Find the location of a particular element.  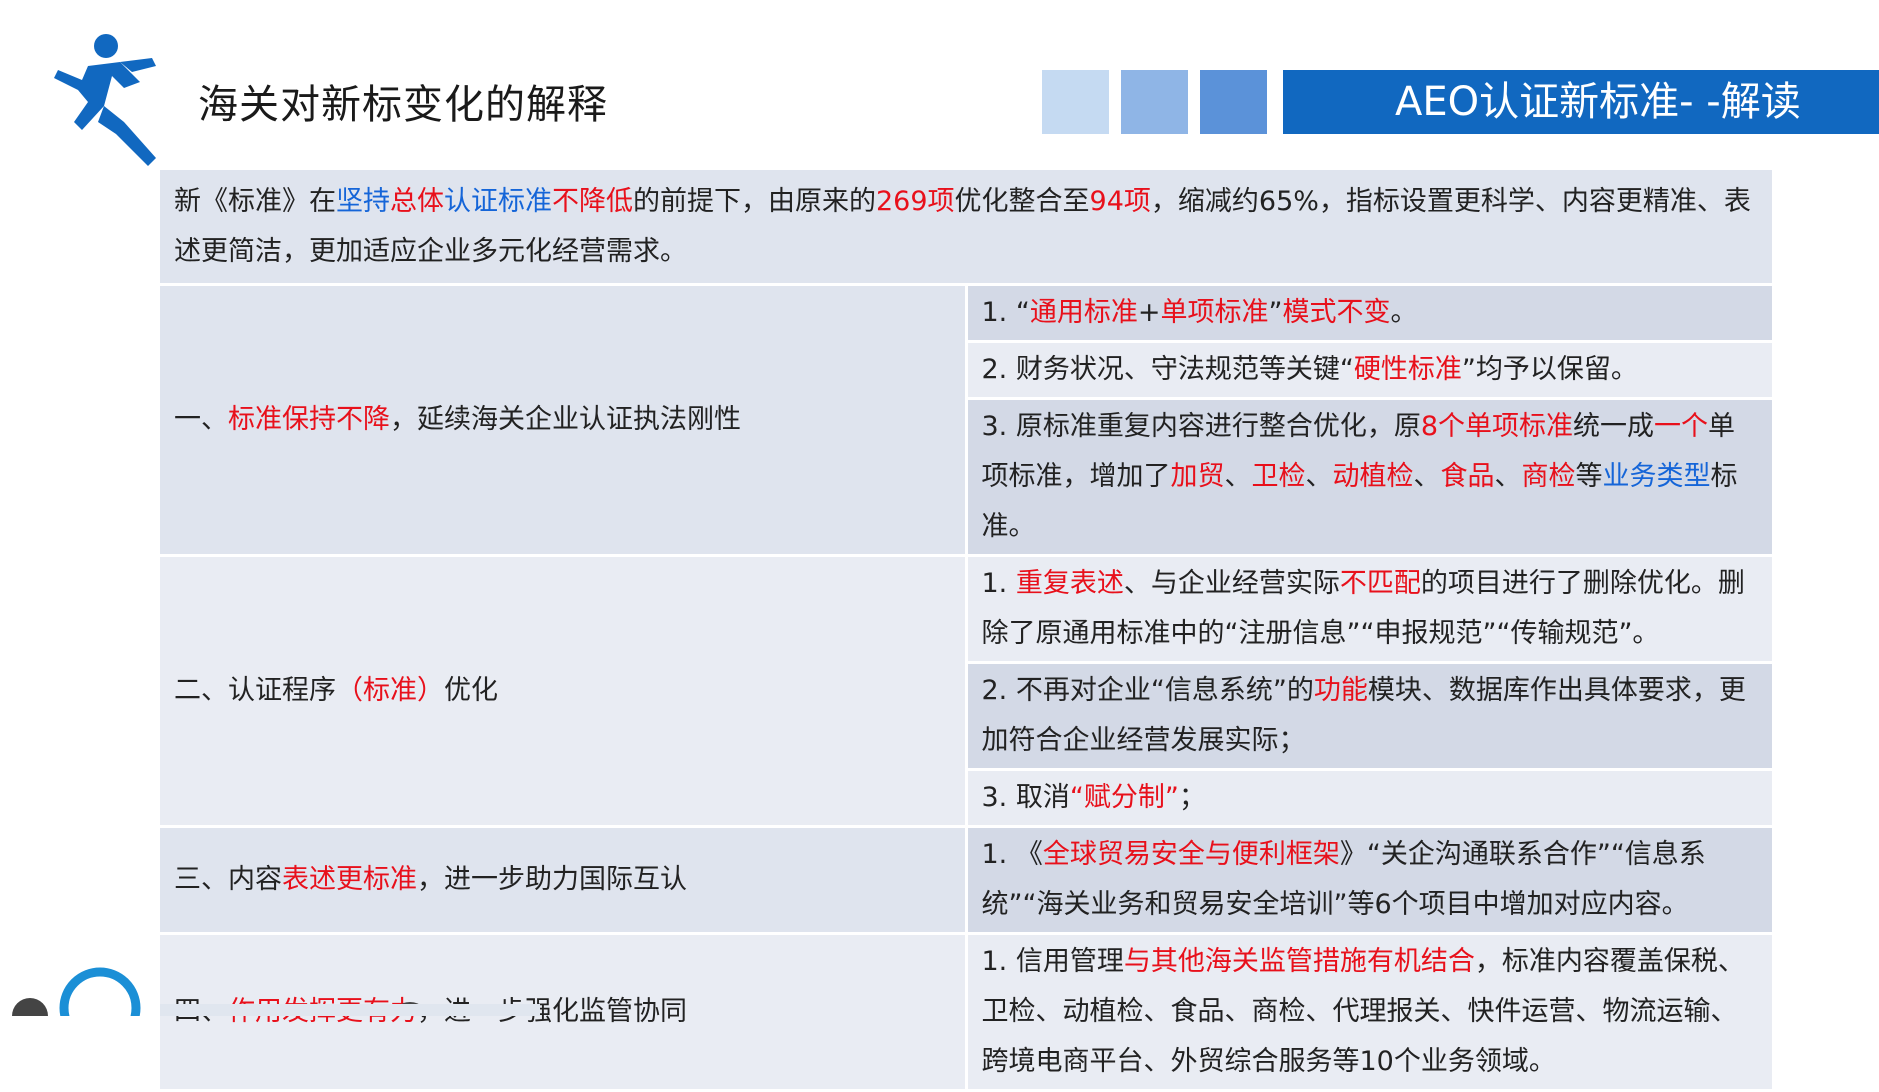

header-decoration is located at coordinates (1154, 102).